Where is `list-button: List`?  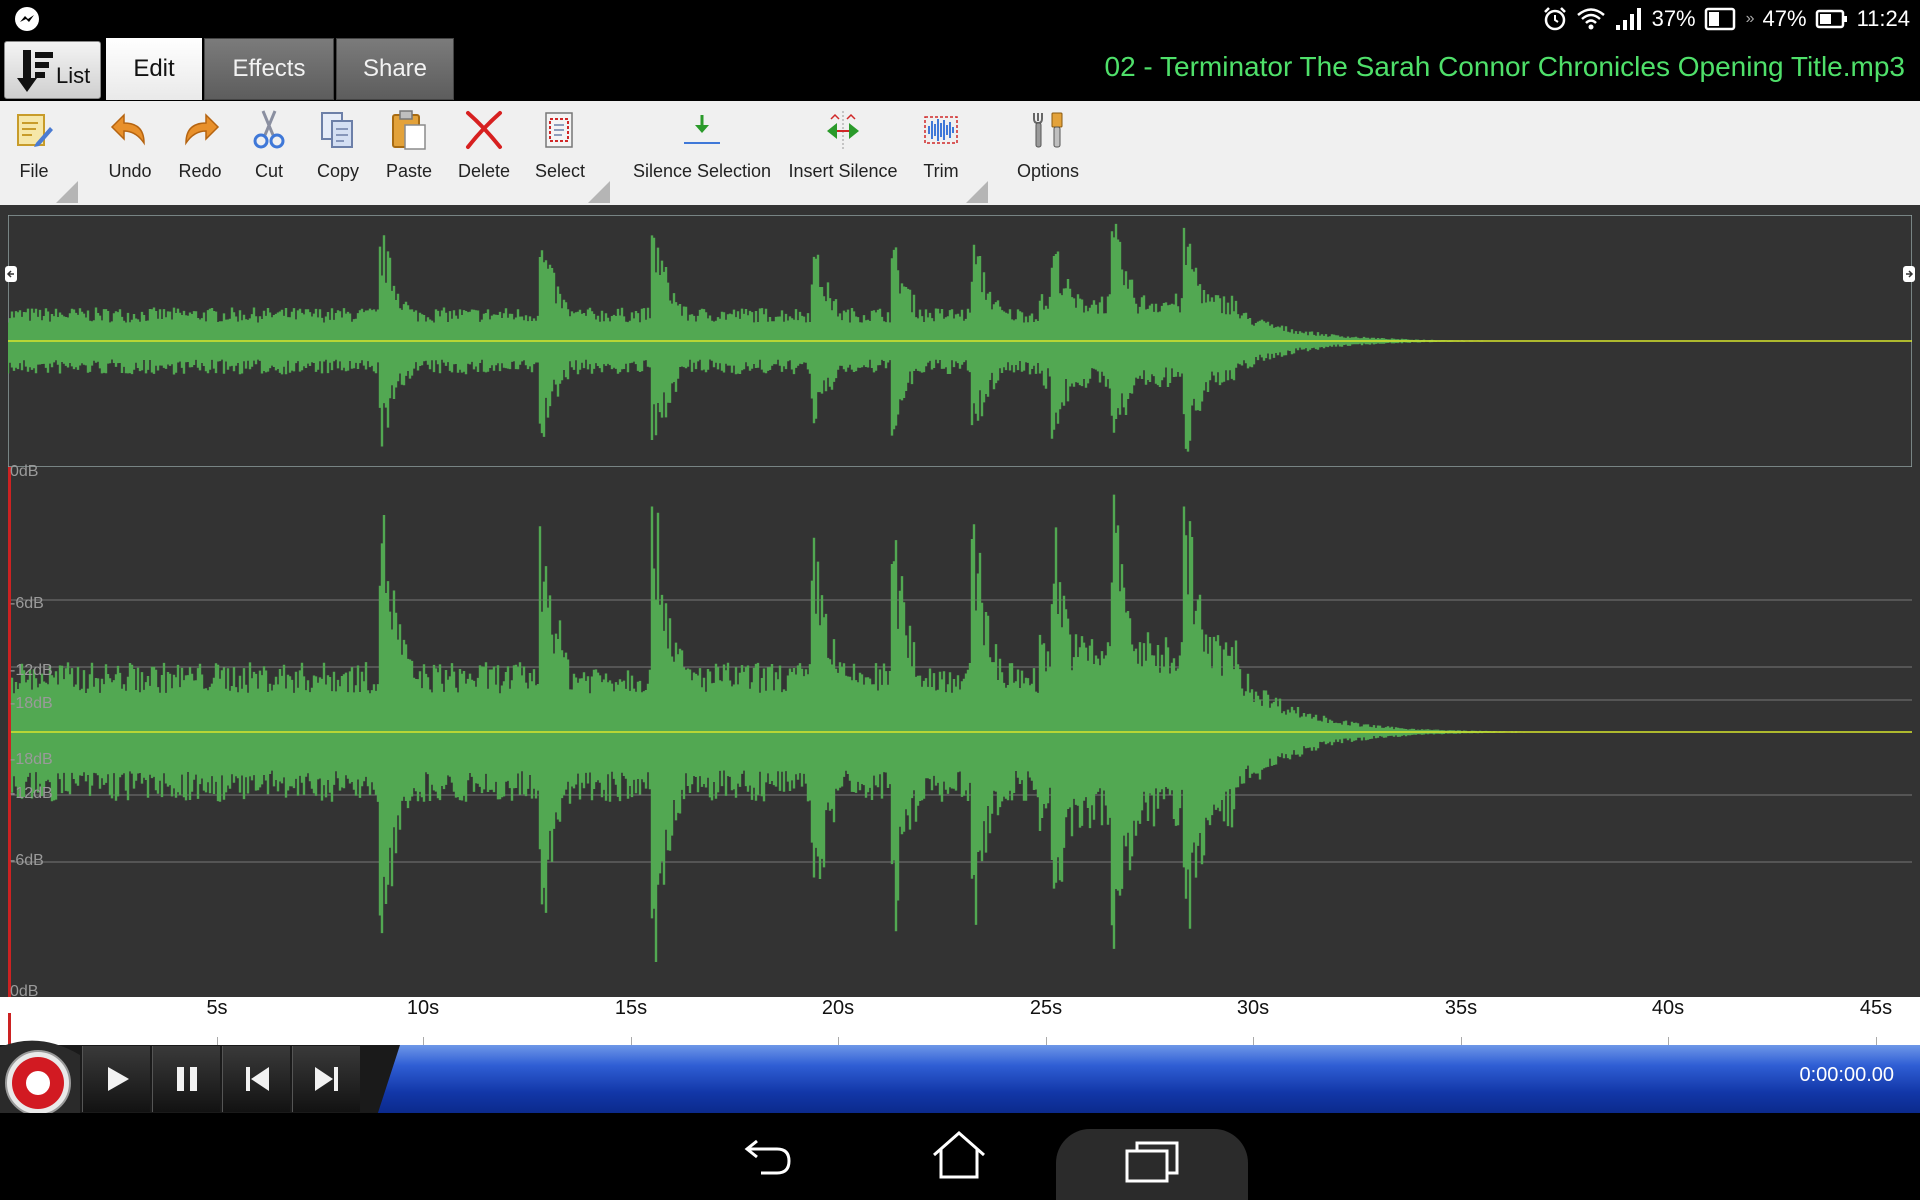
list-button: List is located at coordinates (52, 70).